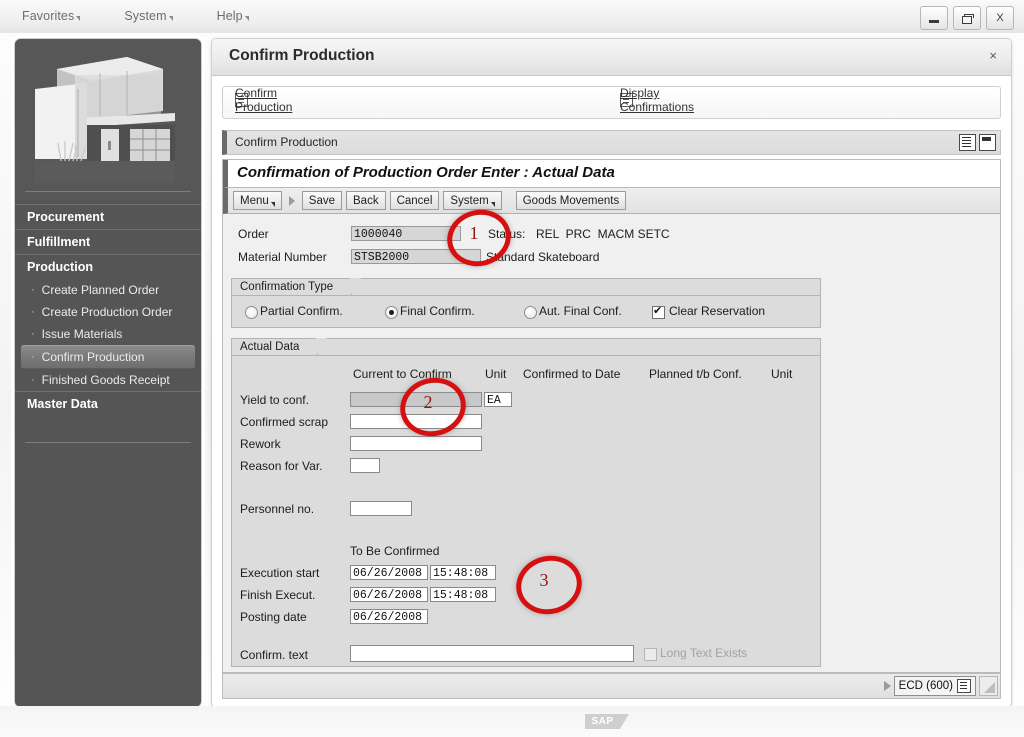 Image resolution: width=1024 pixels, height=737 pixels. What do you see at coordinates (543, 257) in the screenshot?
I see `material-description: Standard Skateboard` at bounding box center [543, 257].